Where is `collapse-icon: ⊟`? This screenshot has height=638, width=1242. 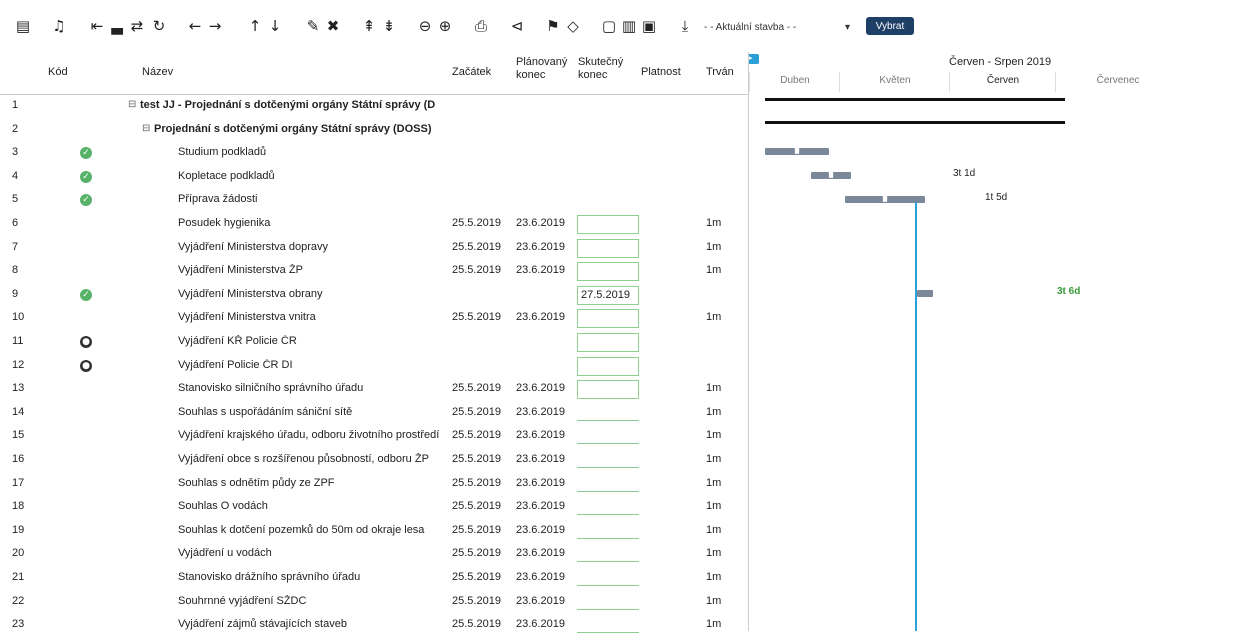
collapse-icon: ⊟ is located at coordinates (146, 128).